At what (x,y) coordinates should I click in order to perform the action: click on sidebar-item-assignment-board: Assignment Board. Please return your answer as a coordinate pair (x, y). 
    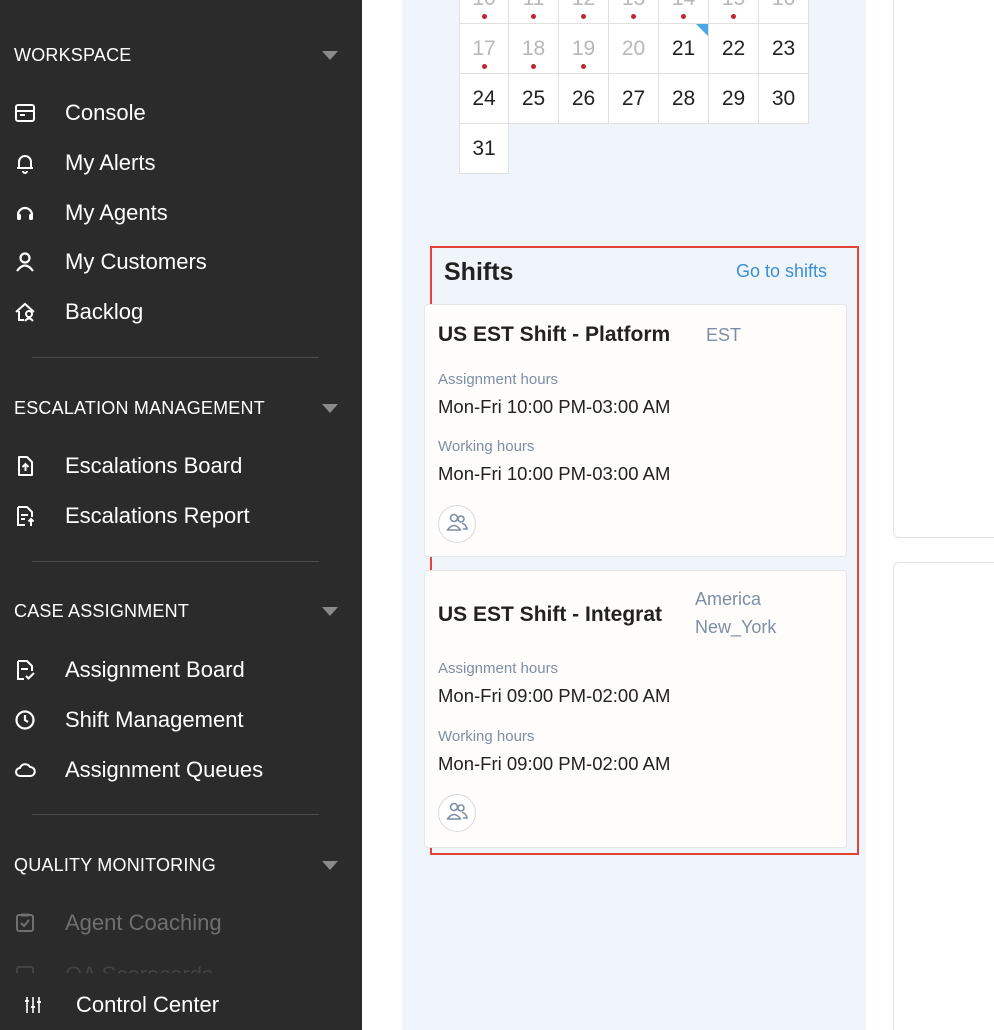
    Looking at the image, I should click on (183, 670).